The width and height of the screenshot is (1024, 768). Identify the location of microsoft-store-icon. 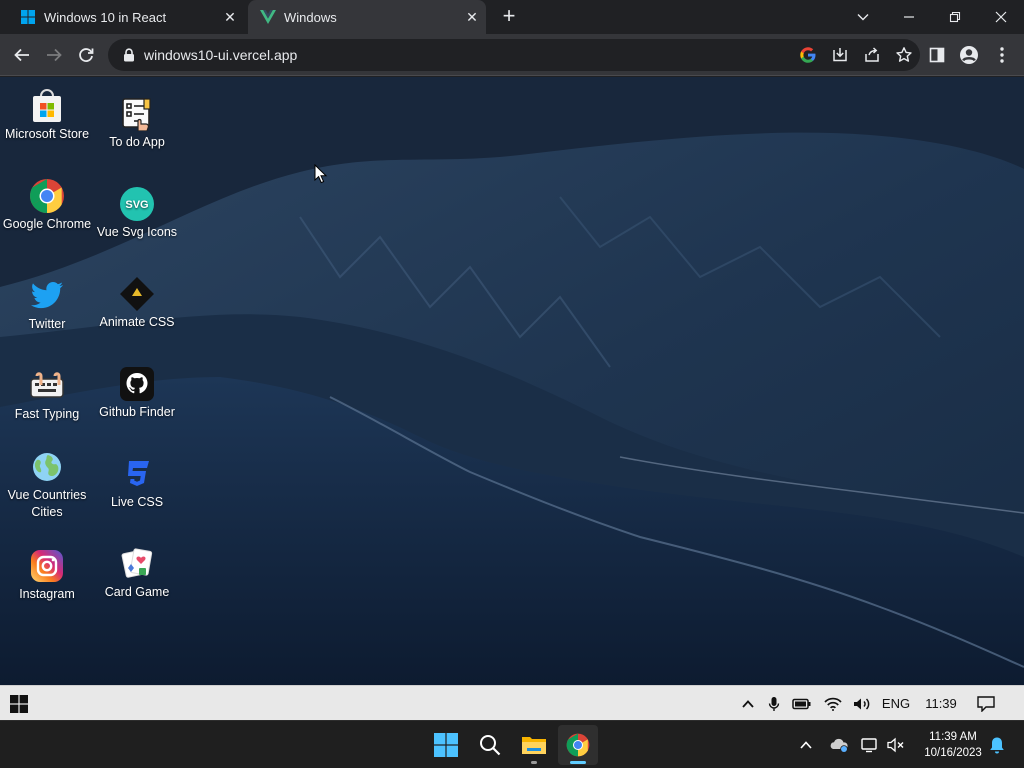
(47, 106).